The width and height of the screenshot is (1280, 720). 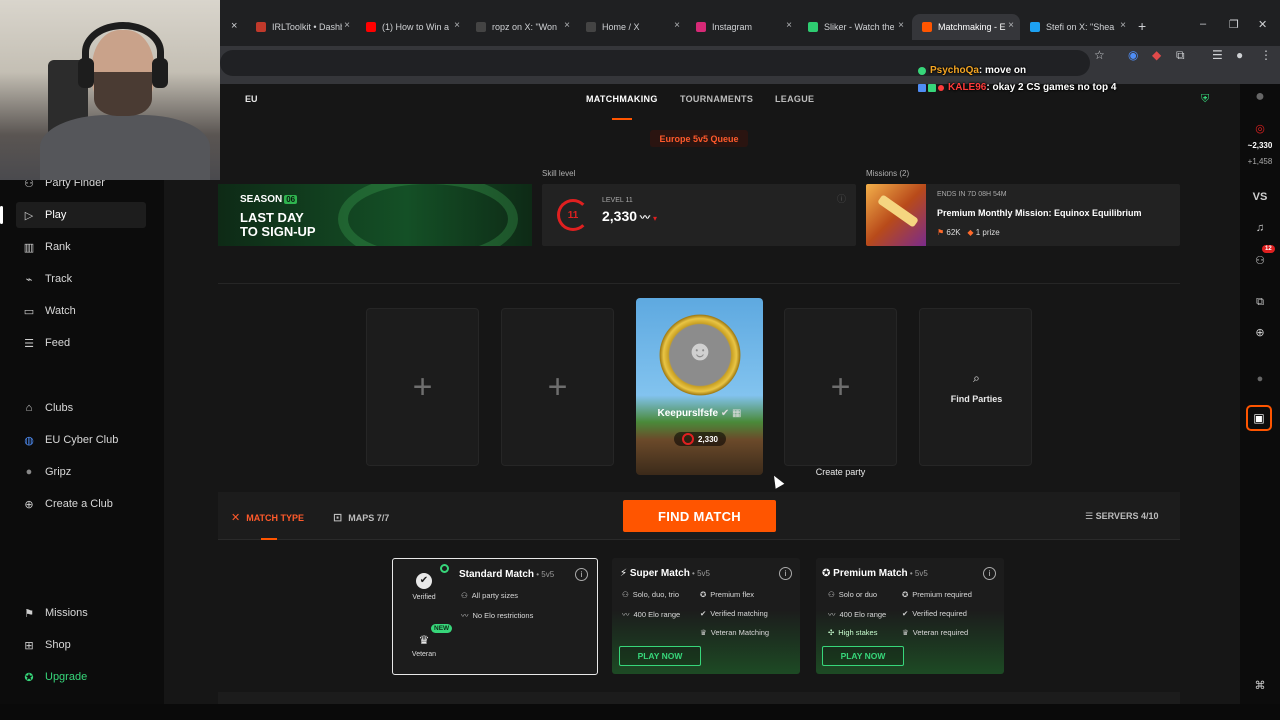 What do you see at coordinates (81, 343) in the screenshot?
I see `sidebar-item-feed: ☰ Feed` at bounding box center [81, 343].